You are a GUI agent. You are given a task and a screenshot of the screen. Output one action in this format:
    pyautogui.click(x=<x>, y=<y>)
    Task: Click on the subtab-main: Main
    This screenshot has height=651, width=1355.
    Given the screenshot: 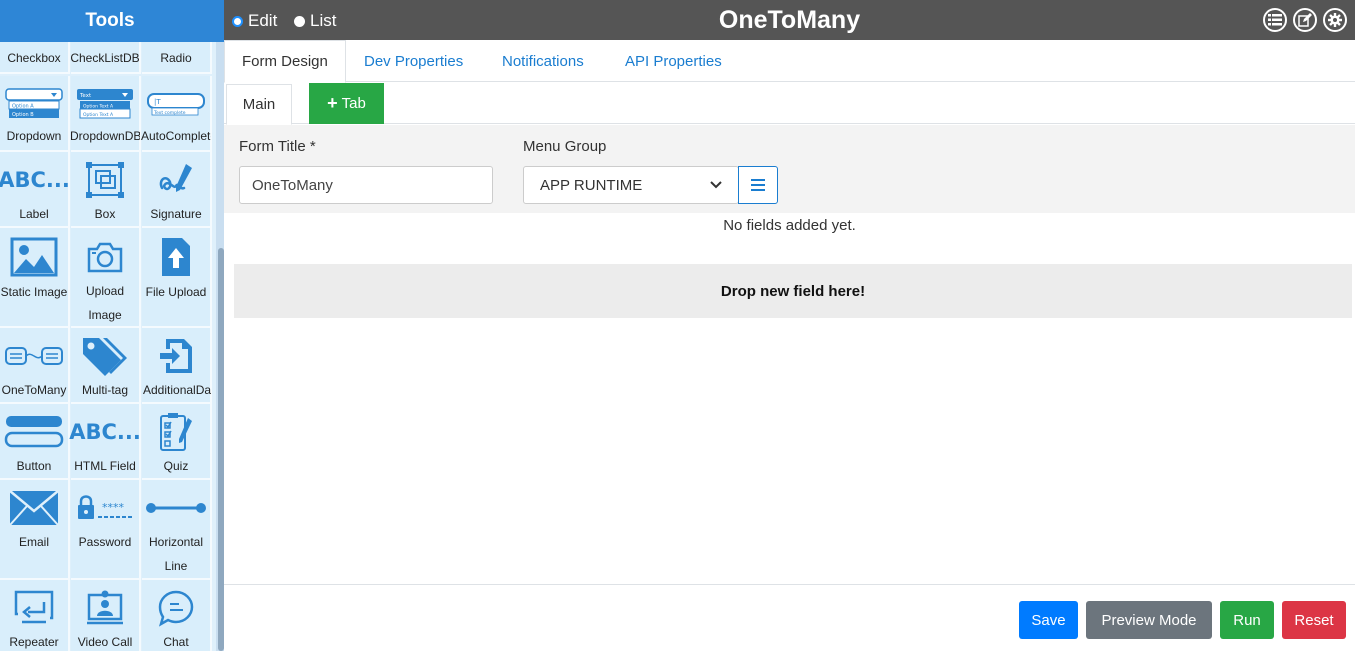 What is the action you would take?
    pyautogui.click(x=259, y=104)
    